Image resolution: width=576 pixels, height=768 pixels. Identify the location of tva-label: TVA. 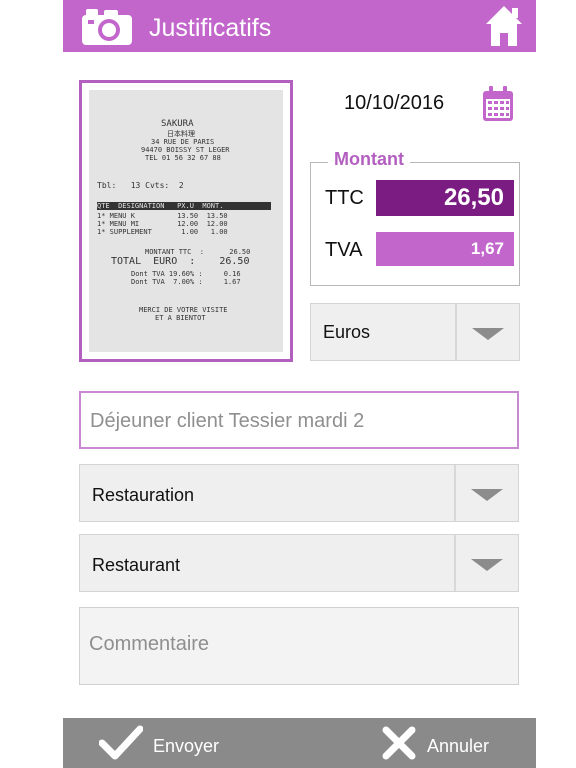
(344, 250).